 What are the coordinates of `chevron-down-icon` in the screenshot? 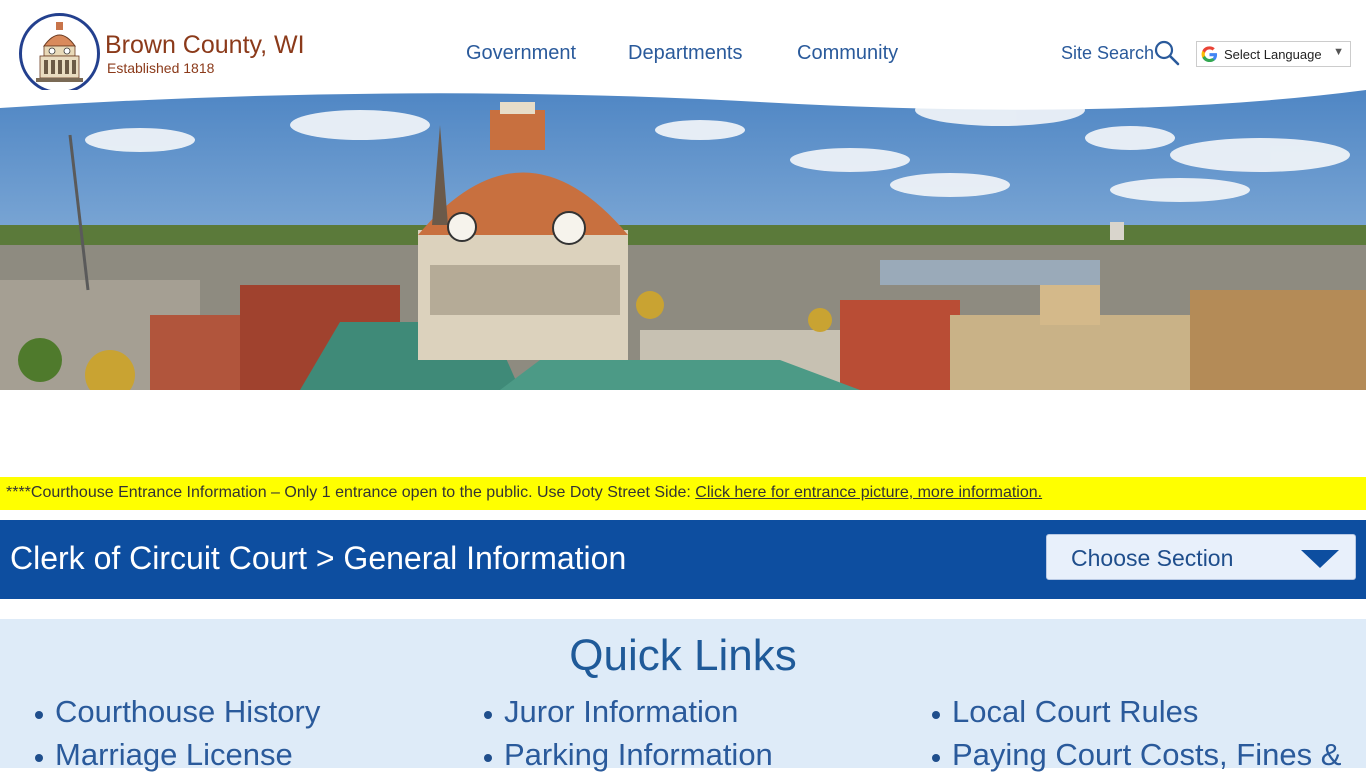 It's located at (1320, 559).